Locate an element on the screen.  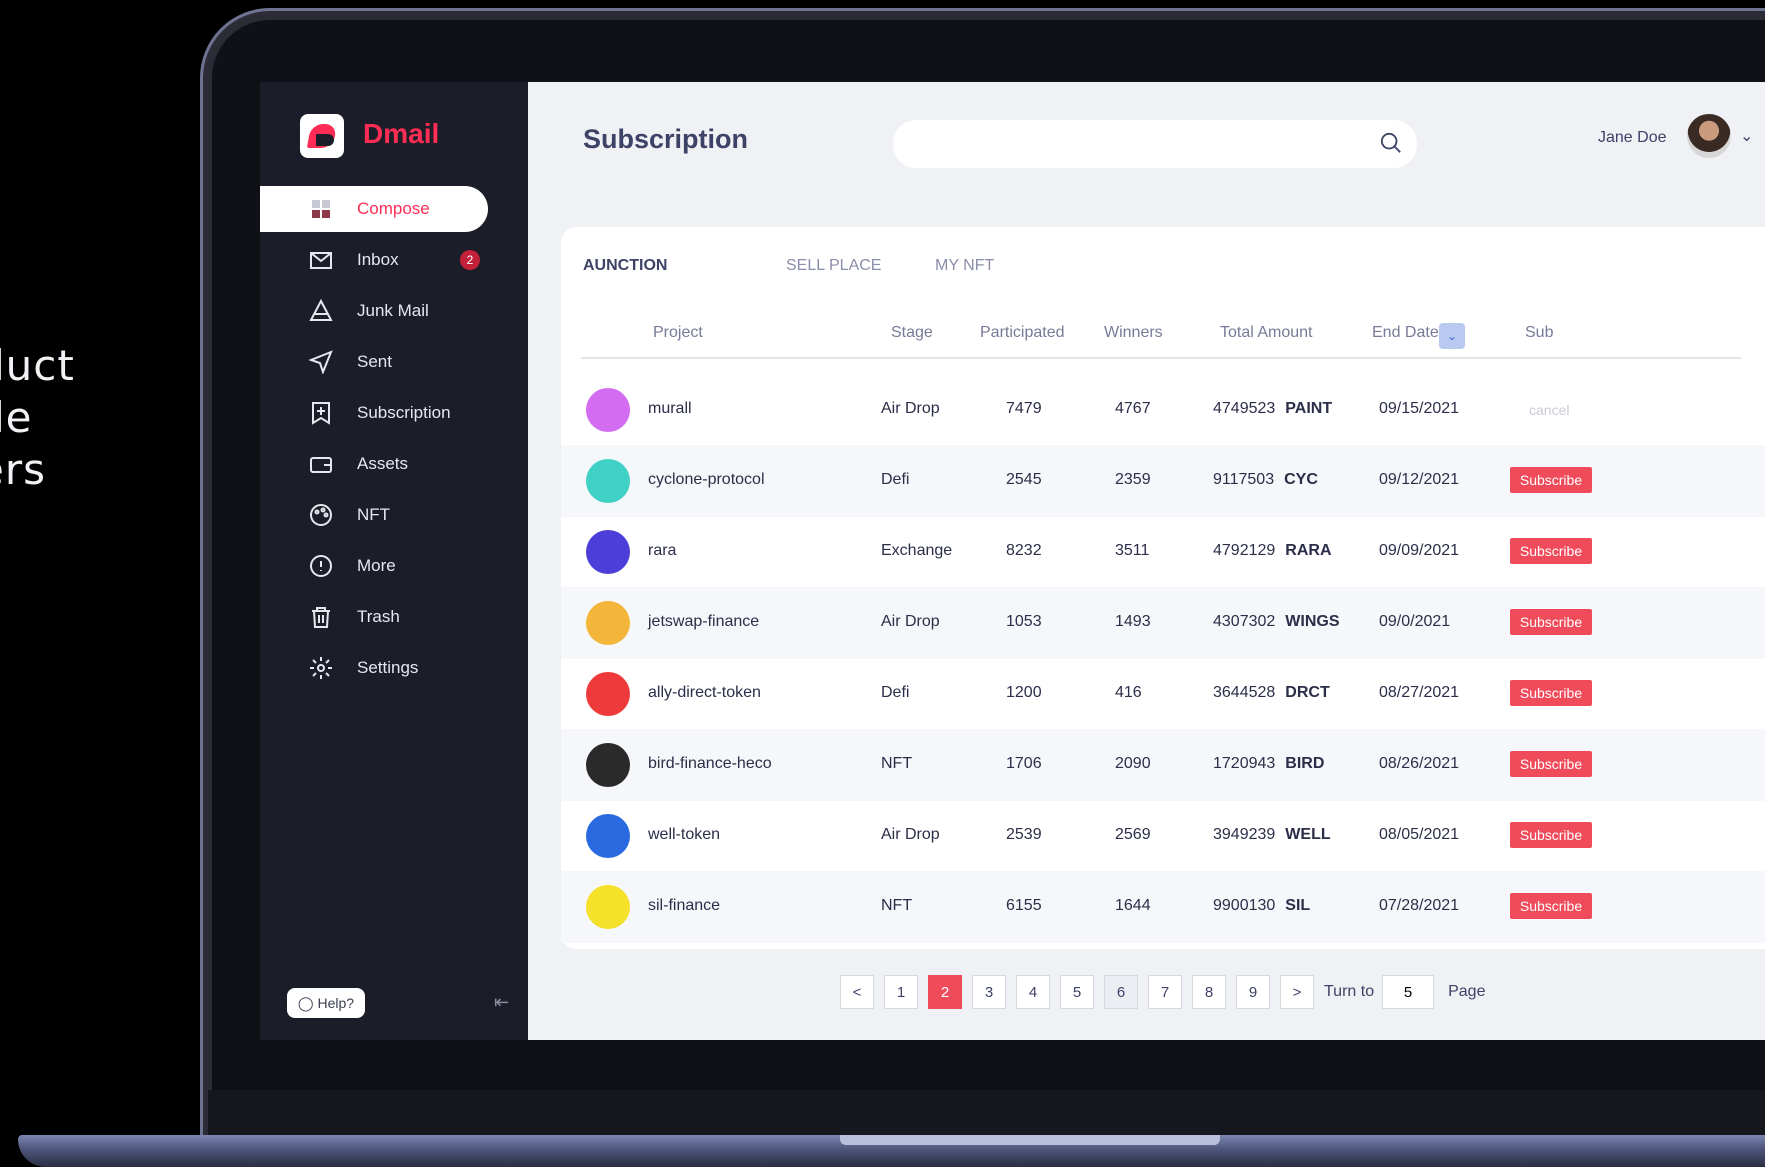
cancel-link: cancel is located at coordinates (1549, 410).